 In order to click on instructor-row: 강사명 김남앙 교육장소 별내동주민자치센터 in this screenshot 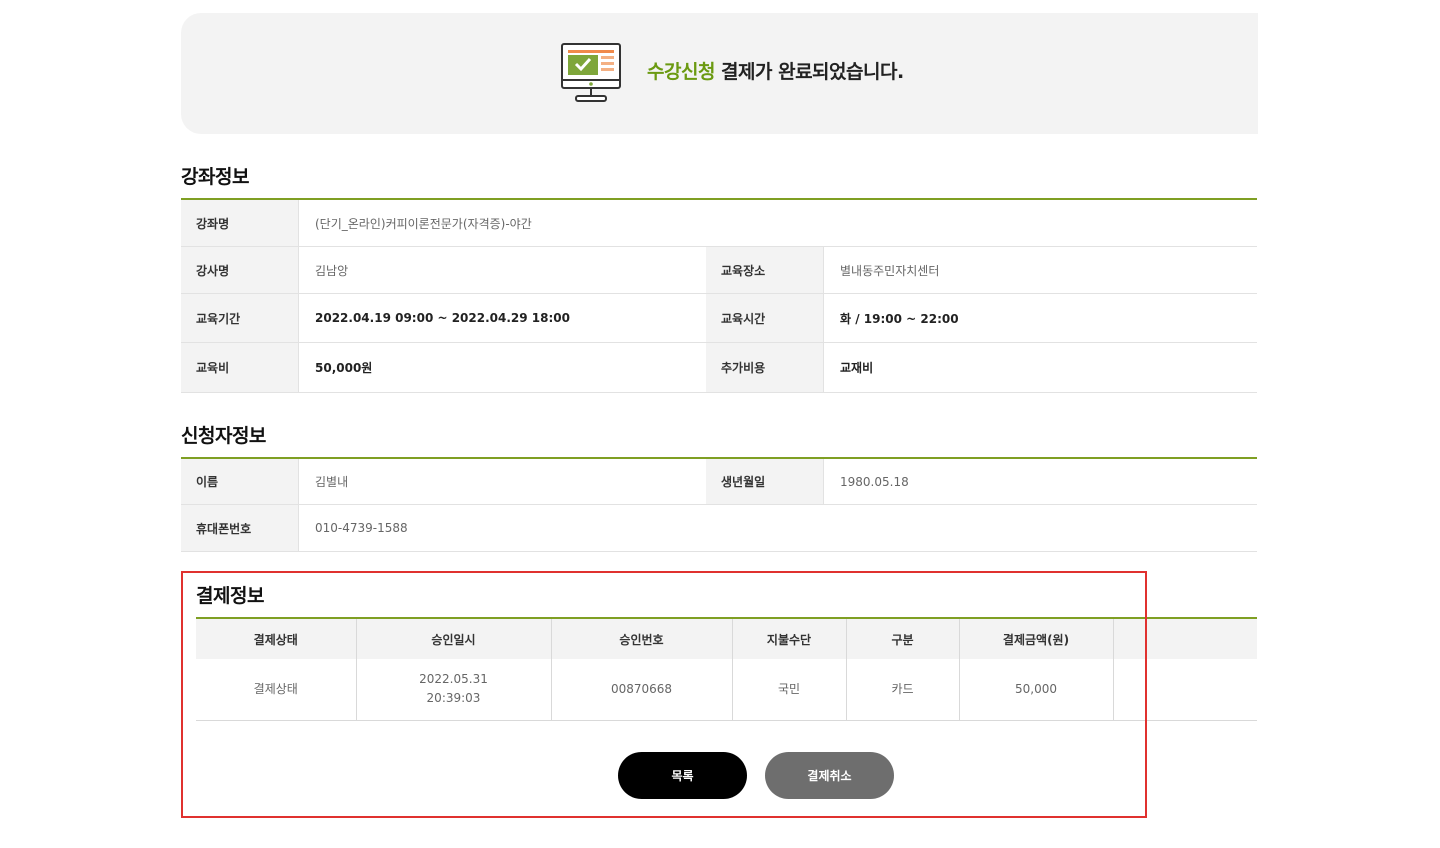, I will do `click(719, 270)`.